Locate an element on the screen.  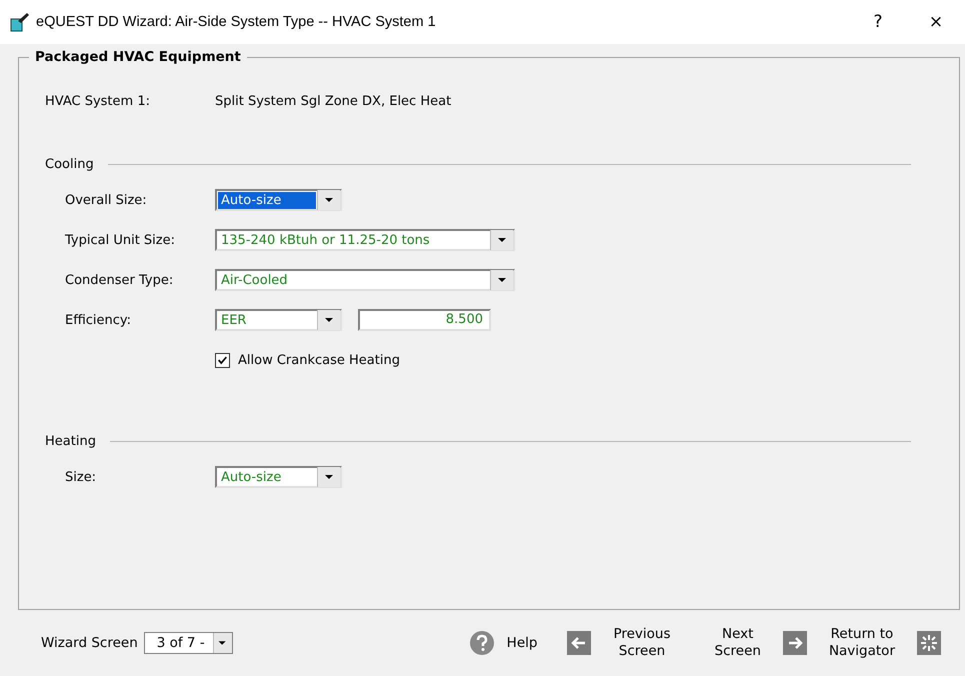
dropdown: EER is located at coordinates (278, 320).